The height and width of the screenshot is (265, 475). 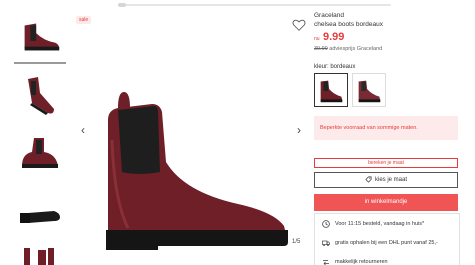 I want to click on color-swatch-alt, so click(x=369, y=90).